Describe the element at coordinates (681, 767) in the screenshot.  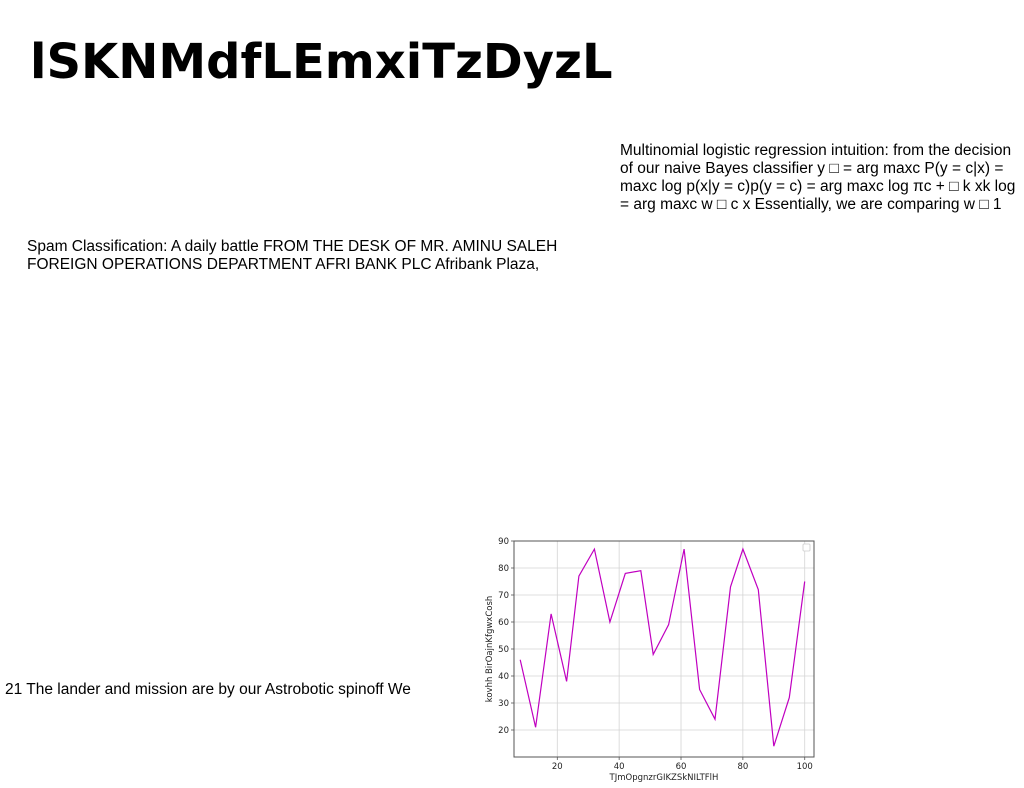
I see `x-tick-label: 60` at that location.